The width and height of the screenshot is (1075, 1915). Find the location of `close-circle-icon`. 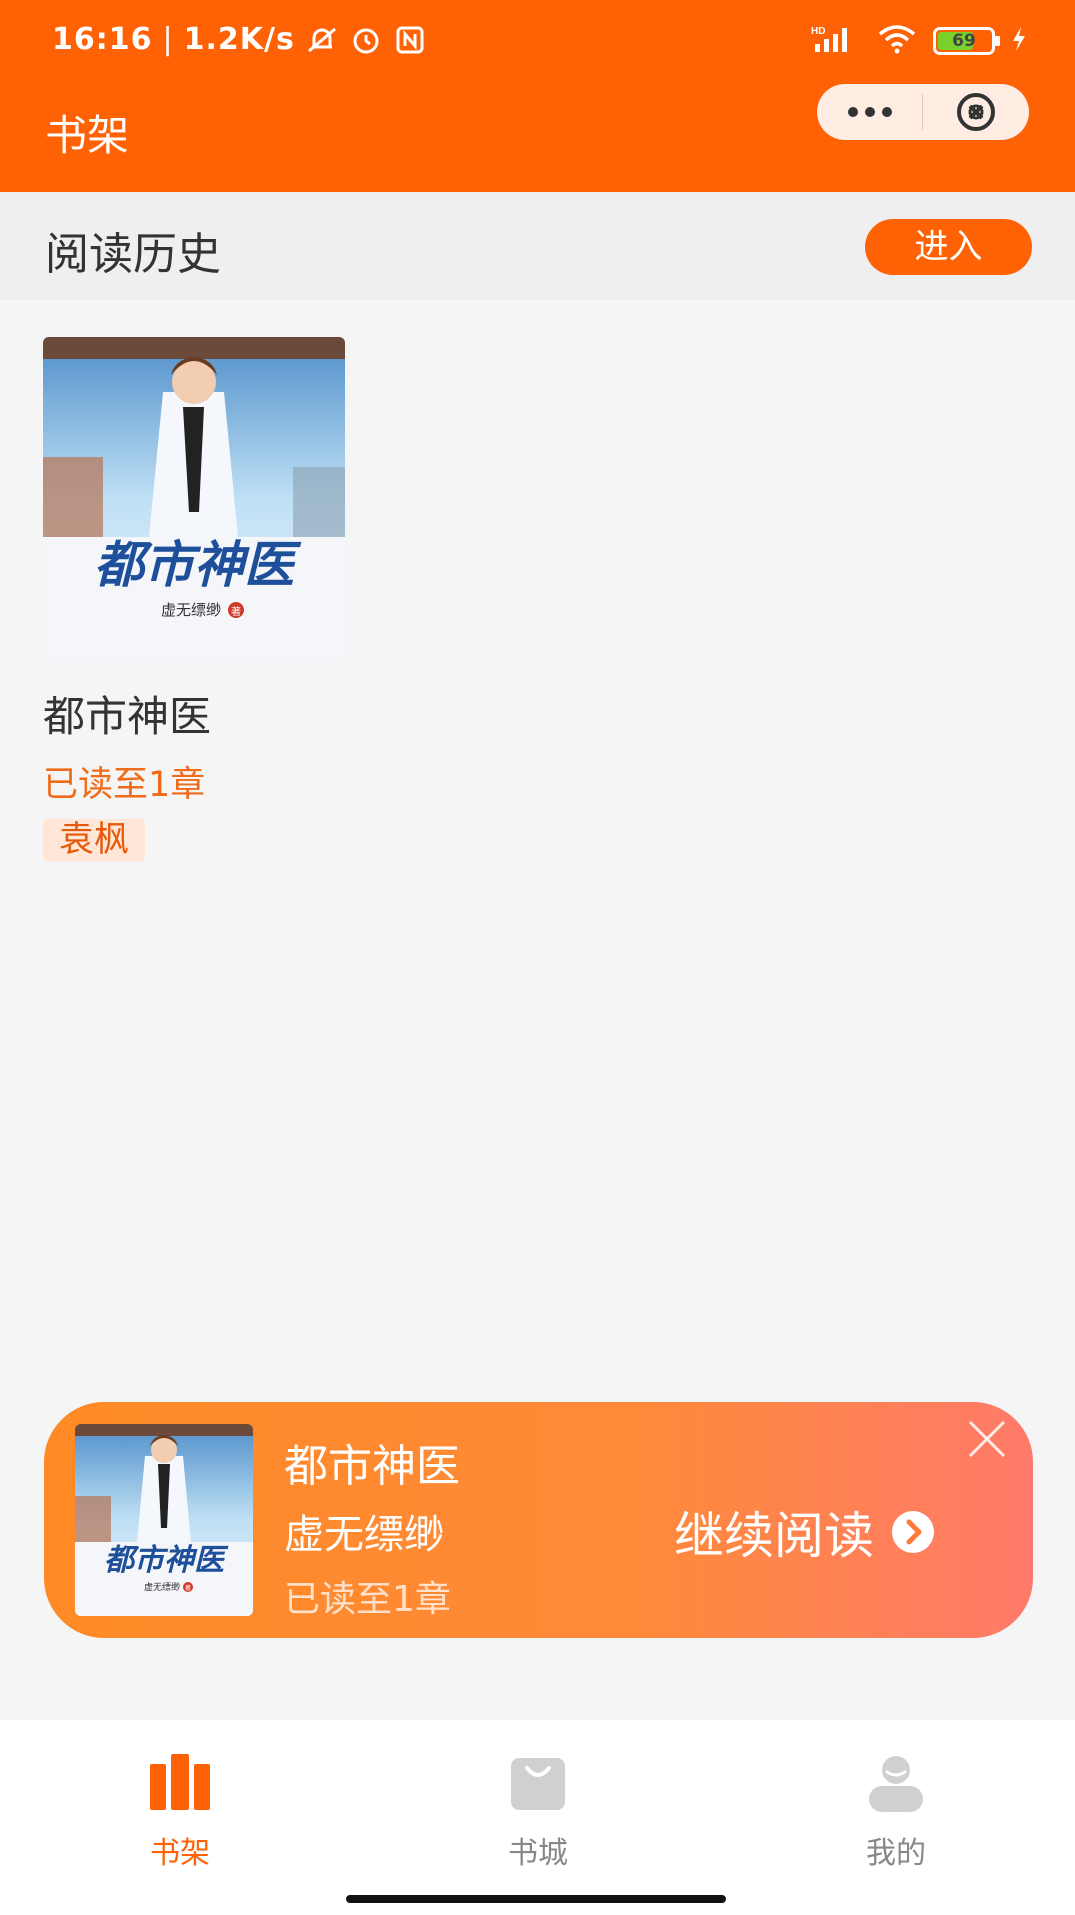

close-circle-icon is located at coordinates (975, 112).